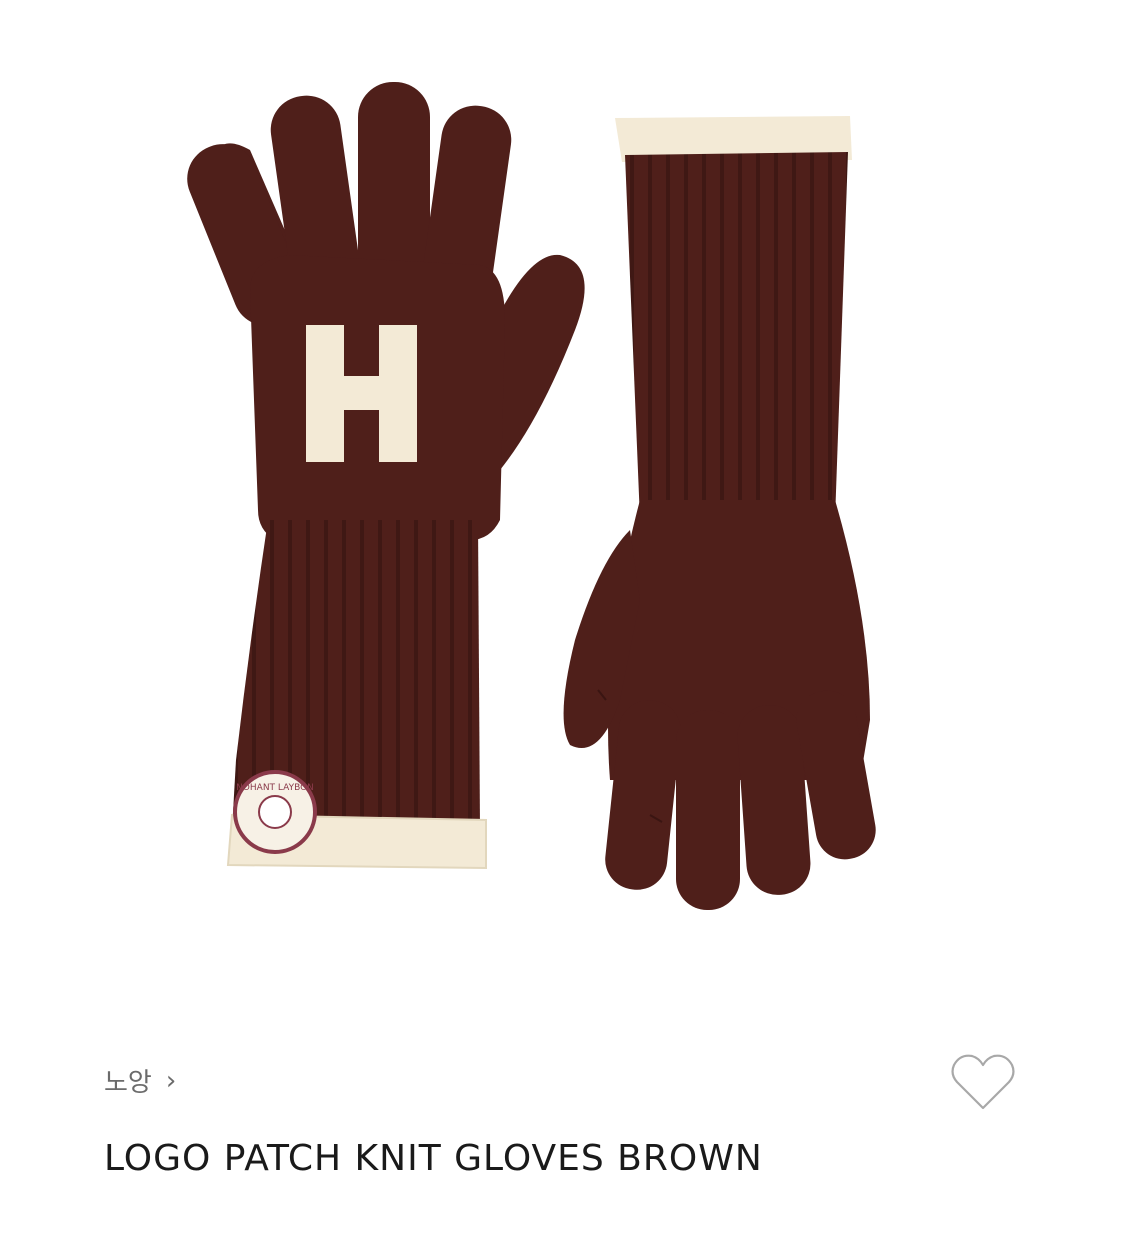 This screenshot has width=1125, height=1234. Describe the element at coordinates (275, 788) in the screenshot. I see `patch-text: NOHANT LAYBON` at that location.